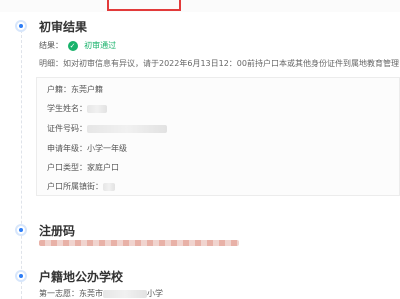  Describe the element at coordinates (81, 277) in the screenshot. I see `section-title-public-school: 户籍地公办学校` at that location.